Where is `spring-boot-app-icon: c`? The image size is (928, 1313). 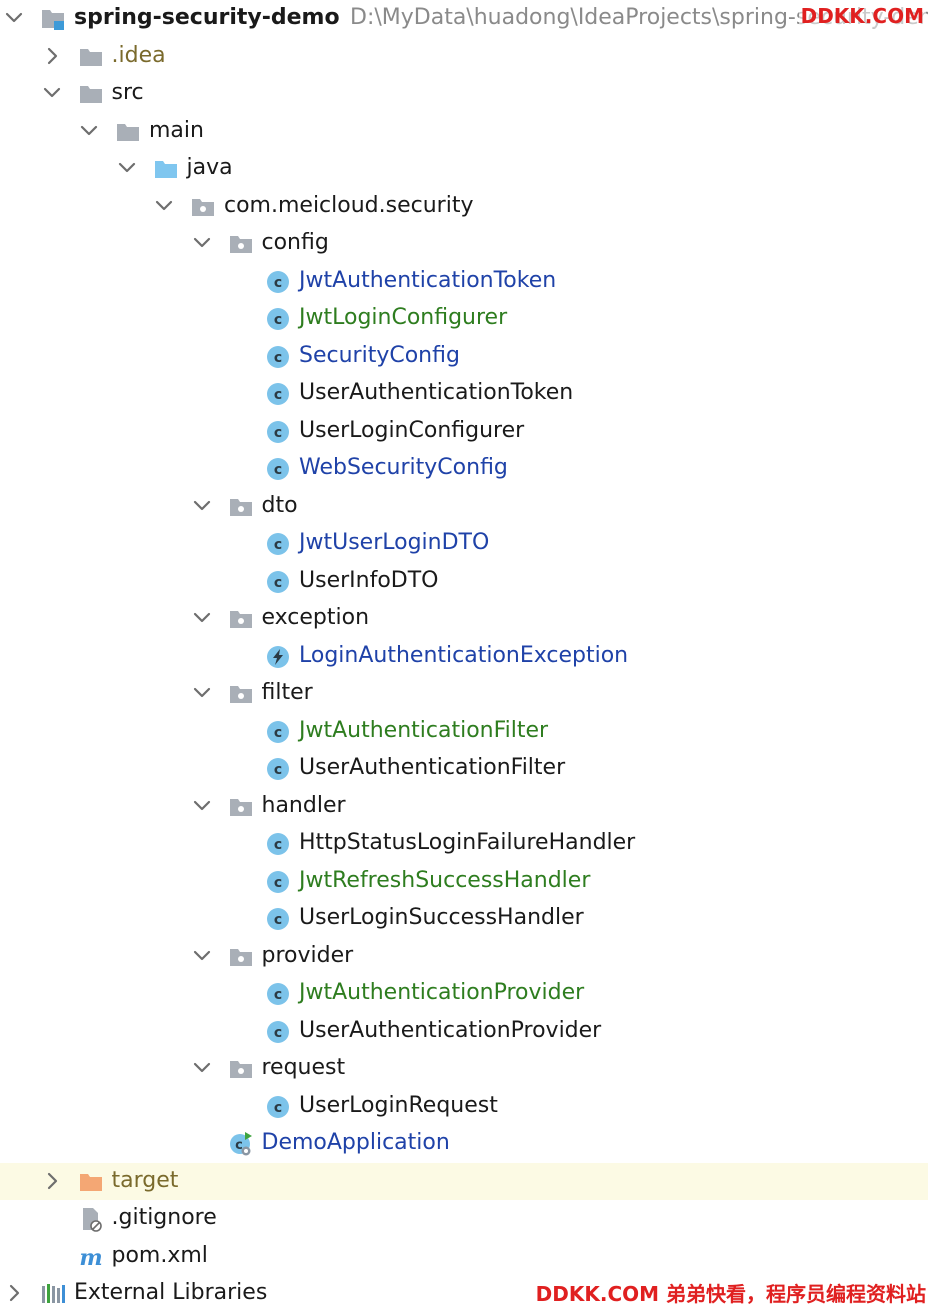 spring-boot-app-icon: c is located at coordinates (241, 1144).